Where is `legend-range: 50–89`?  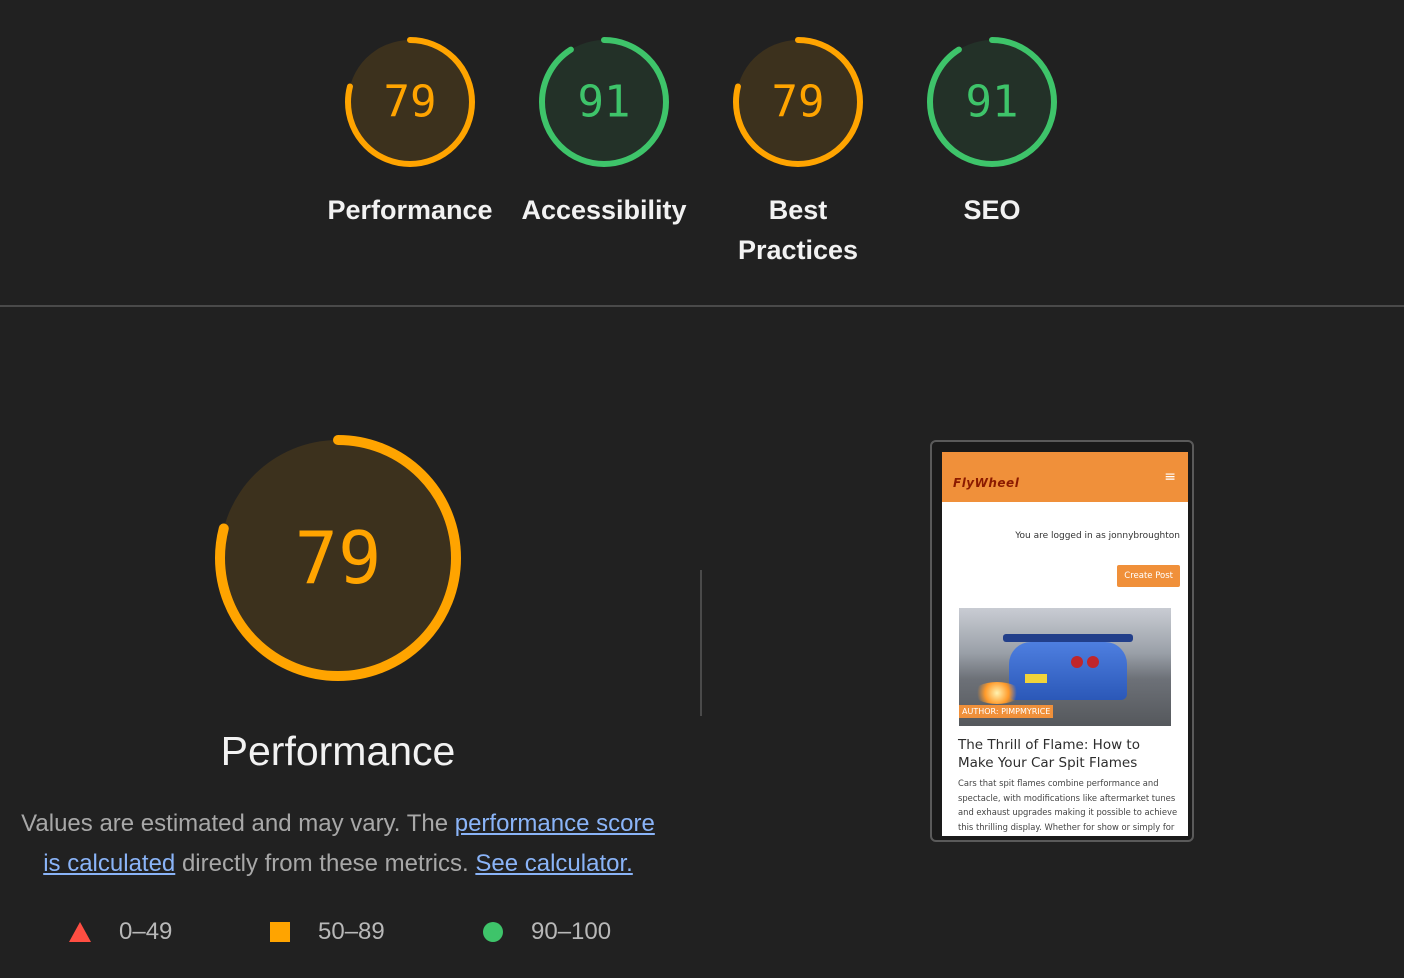 legend-range: 50–89 is located at coordinates (351, 931).